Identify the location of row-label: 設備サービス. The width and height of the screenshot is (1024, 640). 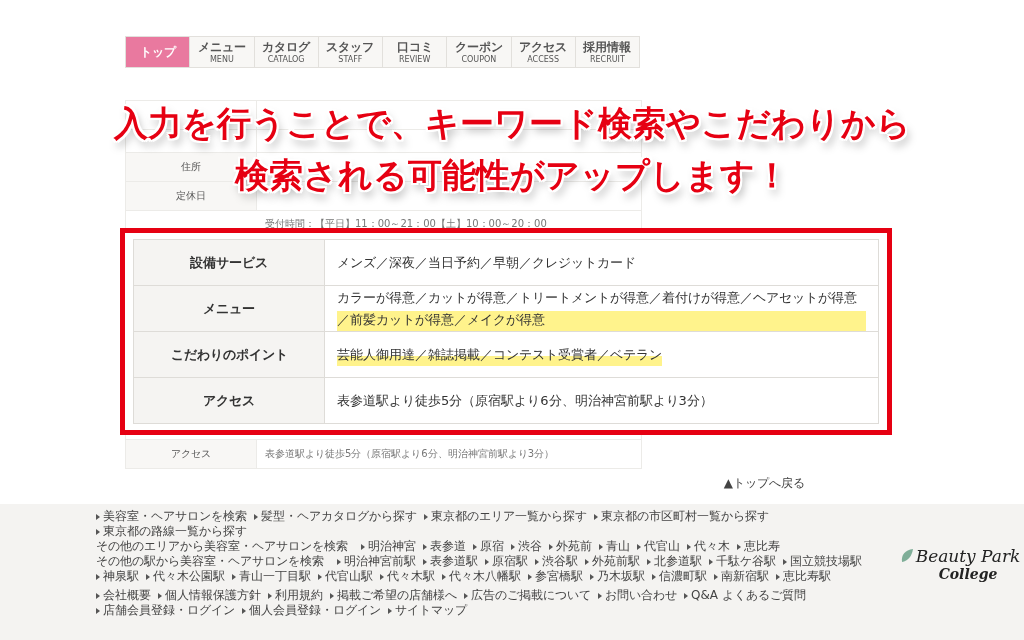
(229, 262).